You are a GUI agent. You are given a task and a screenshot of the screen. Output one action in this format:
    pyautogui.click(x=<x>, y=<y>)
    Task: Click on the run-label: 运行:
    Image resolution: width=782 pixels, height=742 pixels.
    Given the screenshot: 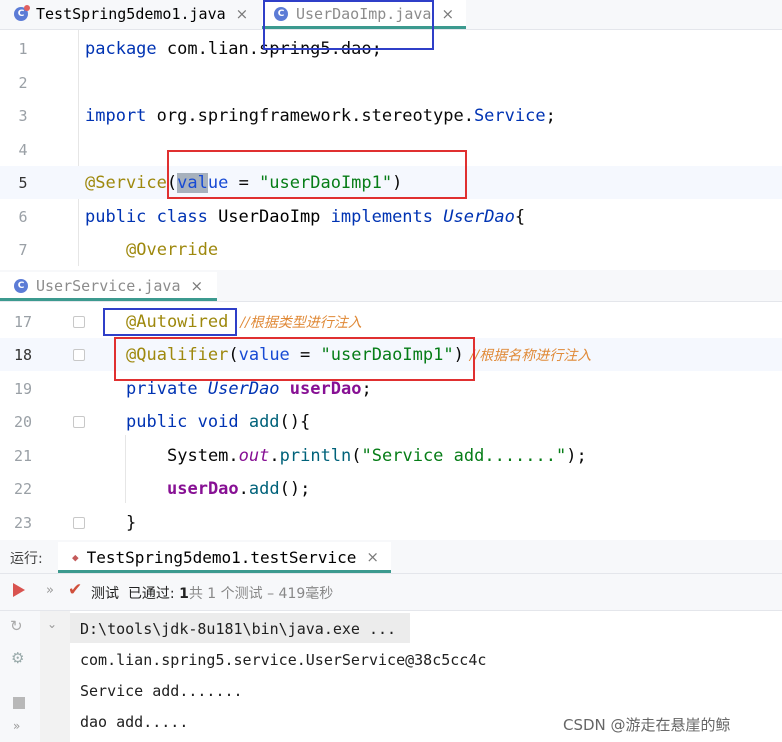 What is the action you would take?
    pyautogui.click(x=26, y=559)
    